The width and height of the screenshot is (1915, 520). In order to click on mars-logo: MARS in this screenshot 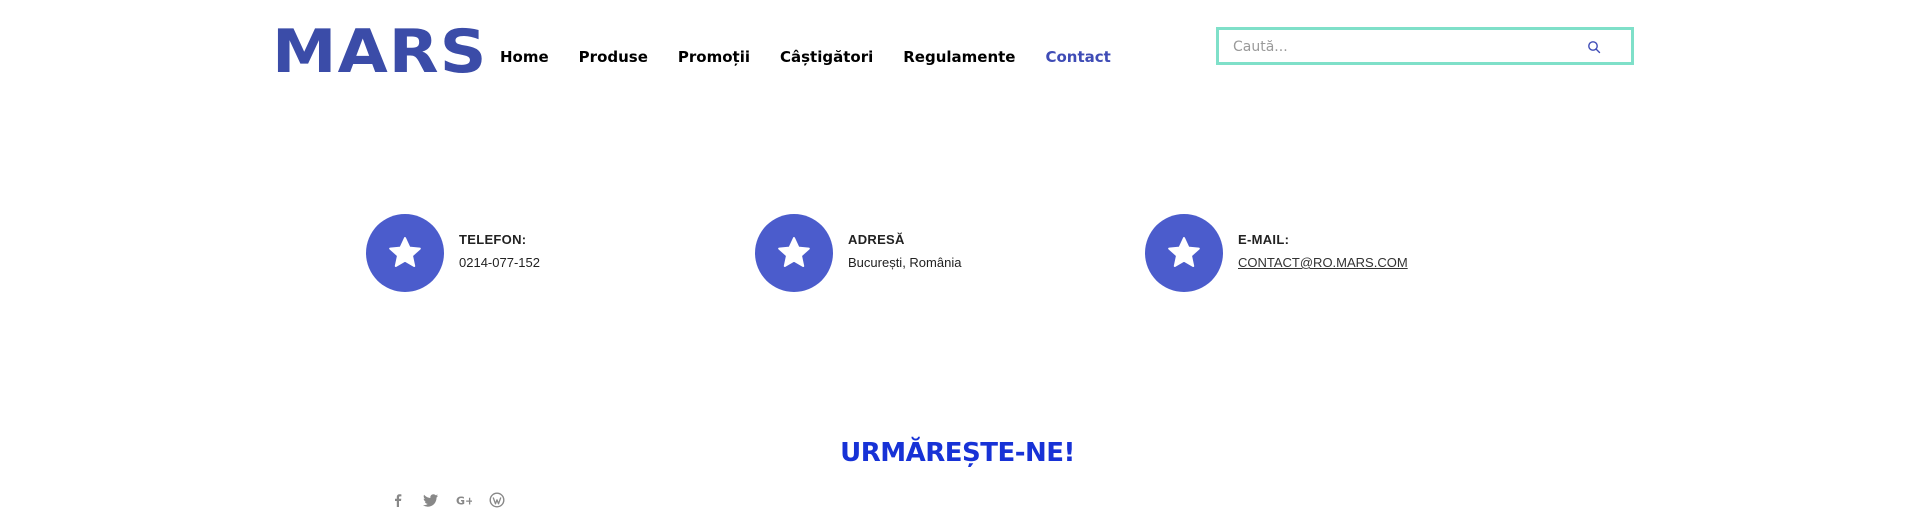, I will do `click(380, 52)`.